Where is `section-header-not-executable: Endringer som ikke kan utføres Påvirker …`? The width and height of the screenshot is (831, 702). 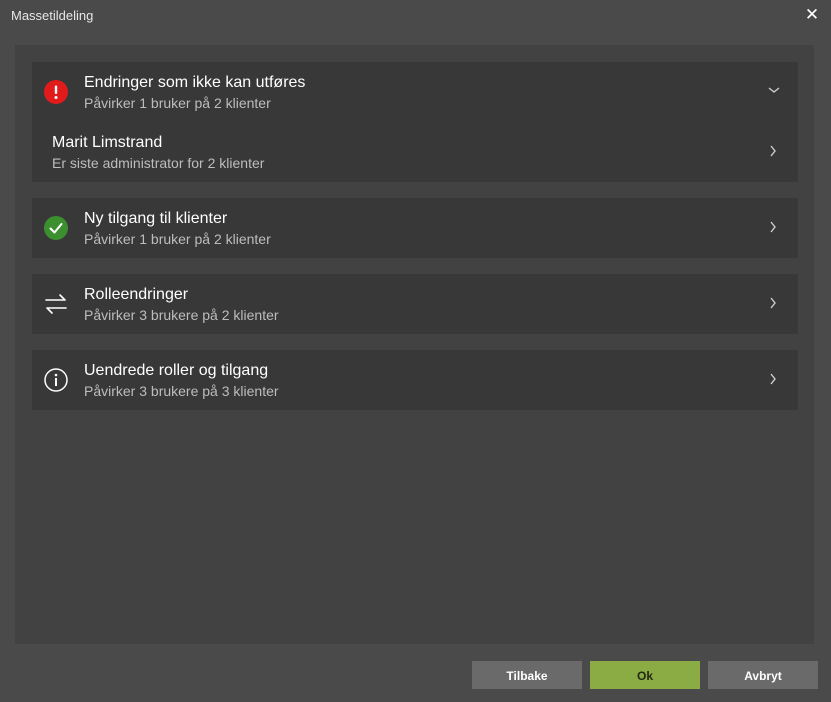
section-header-not-executable: Endringer som ikke kan utføres Påvirker … is located at coordinates (415, 92).